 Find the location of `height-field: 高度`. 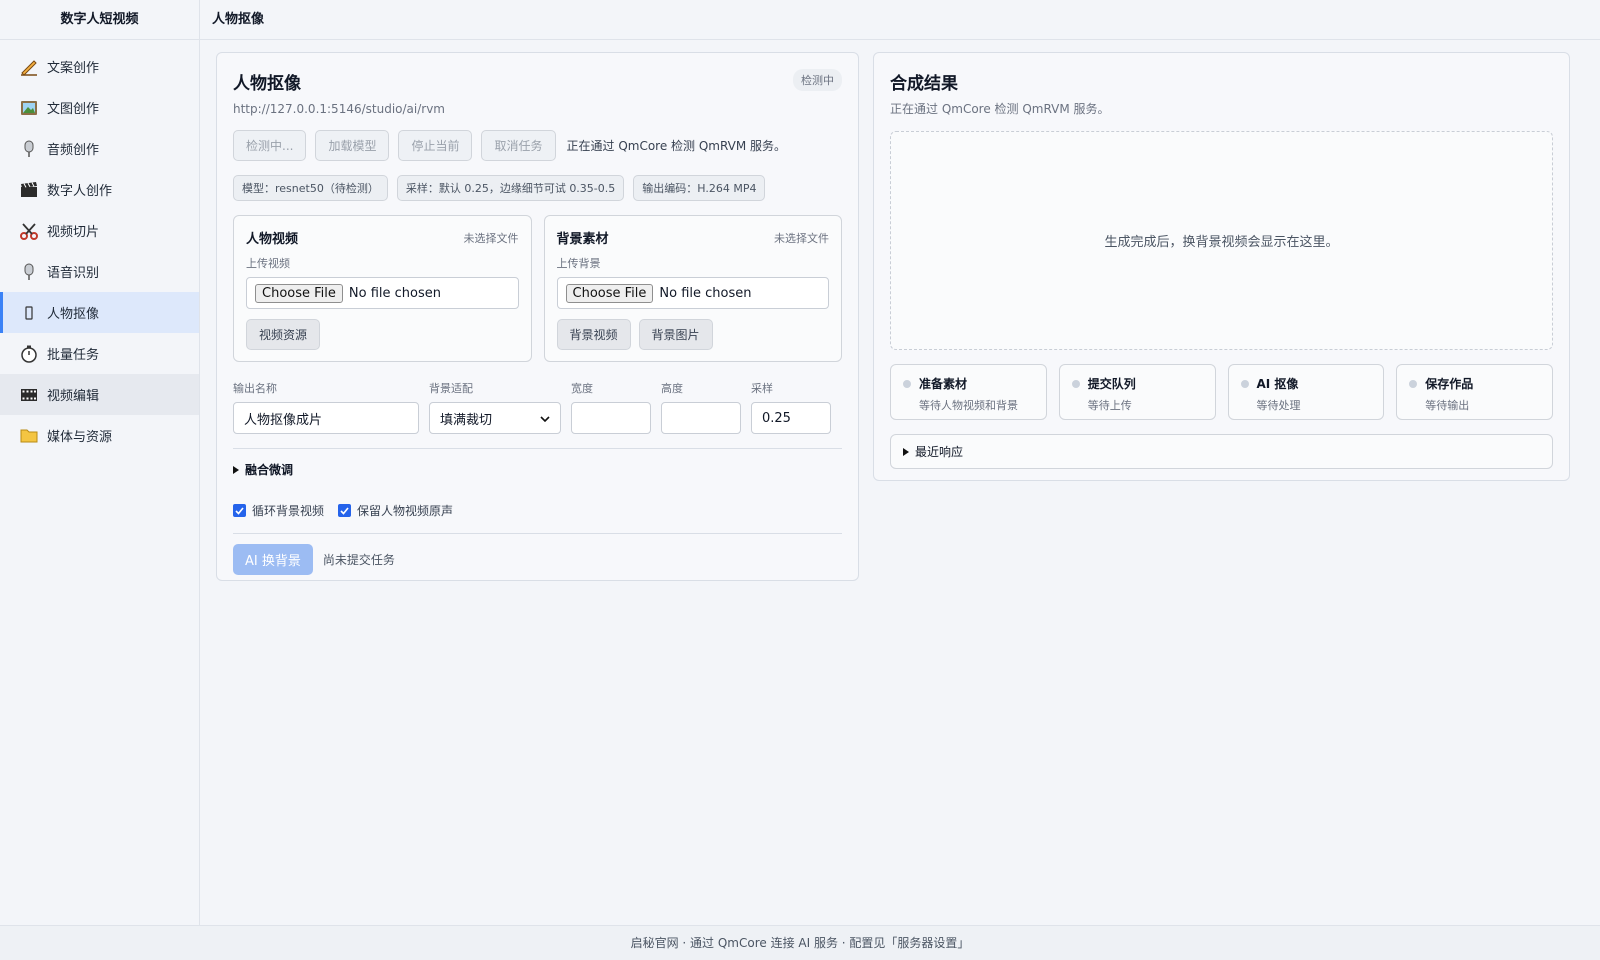

height-field: 高度 is located at coordinates (701, 407).